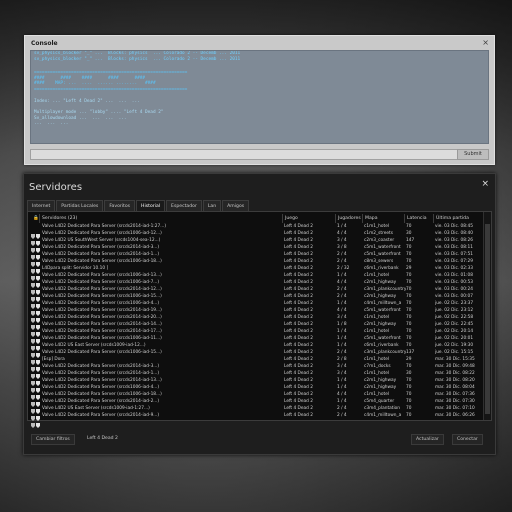 Image resolution: width=512 pixels, height=512 pixels. I want to click on server-last-played: vie. 03 Dic. 00:24, so click(454, 289).